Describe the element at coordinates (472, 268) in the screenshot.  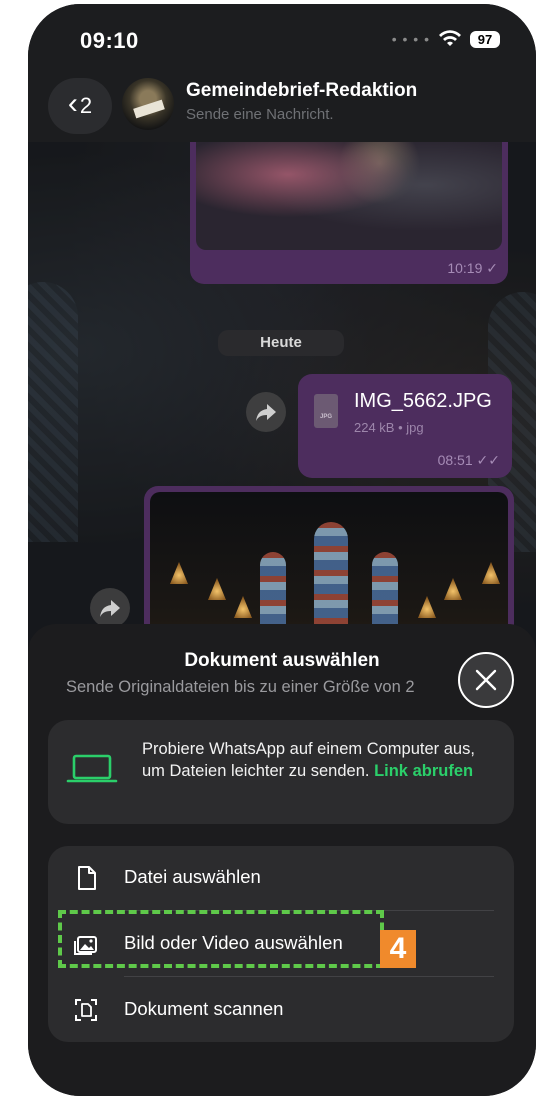
I see `message-time: 10:19 ✓` at that location.